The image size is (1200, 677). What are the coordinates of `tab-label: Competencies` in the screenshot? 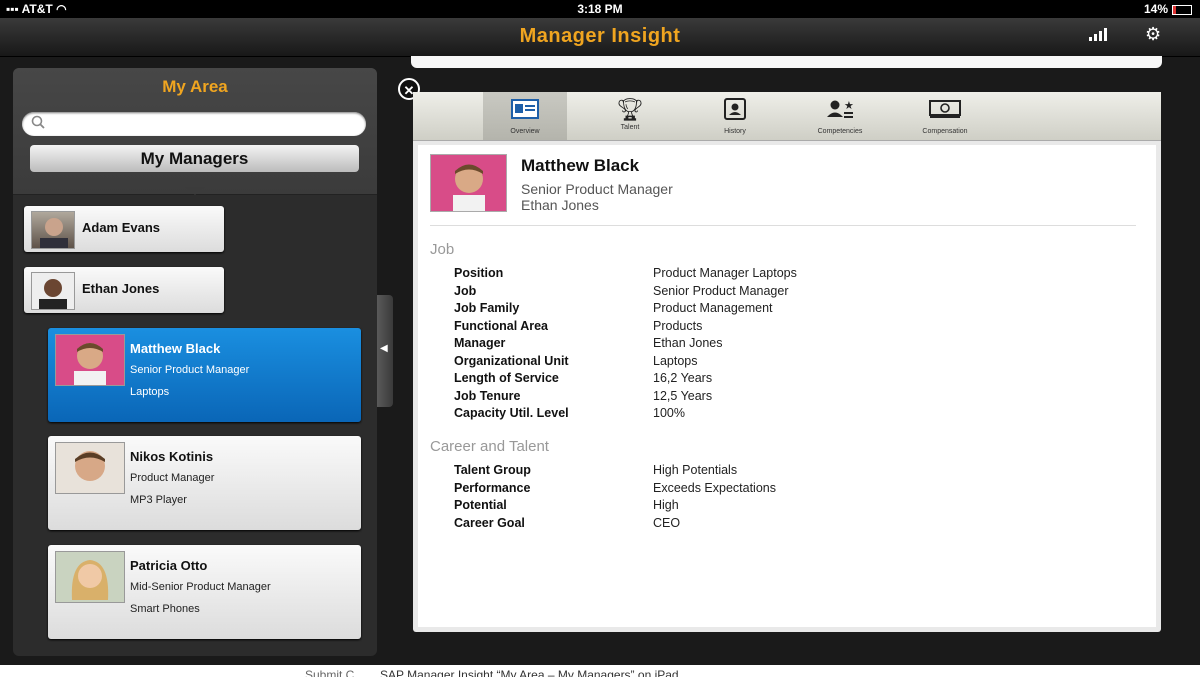 It's located at (840, 131).